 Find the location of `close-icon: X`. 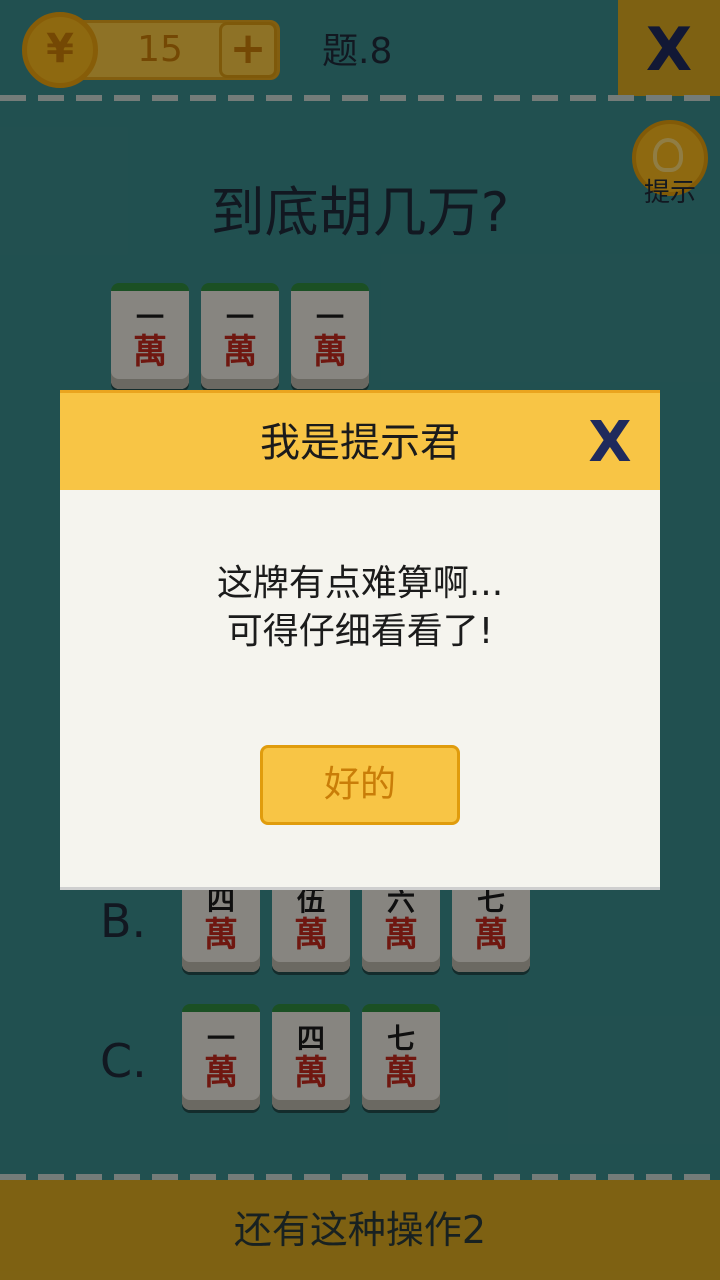

close-icon: X is located at coordinates (610, 442).